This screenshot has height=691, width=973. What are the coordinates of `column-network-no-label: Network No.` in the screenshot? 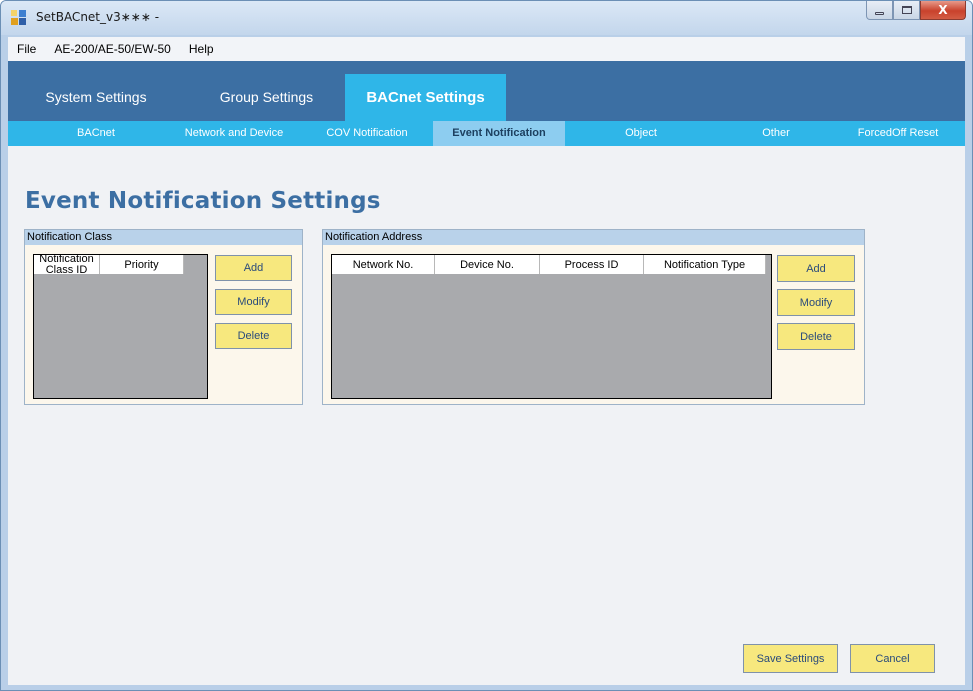 It's located at (383, 264).